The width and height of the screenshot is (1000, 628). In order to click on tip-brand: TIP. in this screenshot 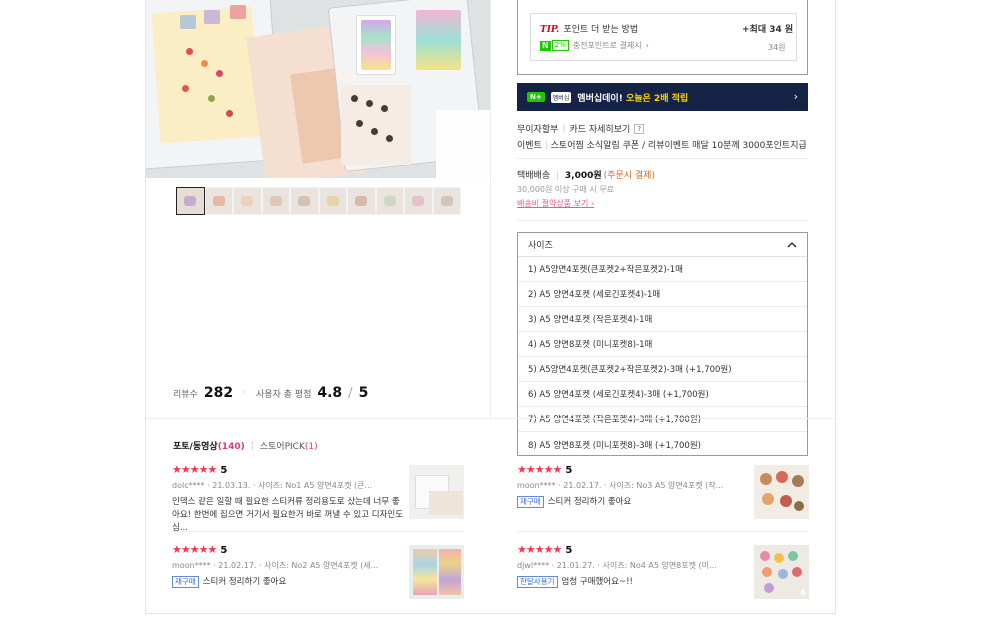, I will do `click(550, 30)`.